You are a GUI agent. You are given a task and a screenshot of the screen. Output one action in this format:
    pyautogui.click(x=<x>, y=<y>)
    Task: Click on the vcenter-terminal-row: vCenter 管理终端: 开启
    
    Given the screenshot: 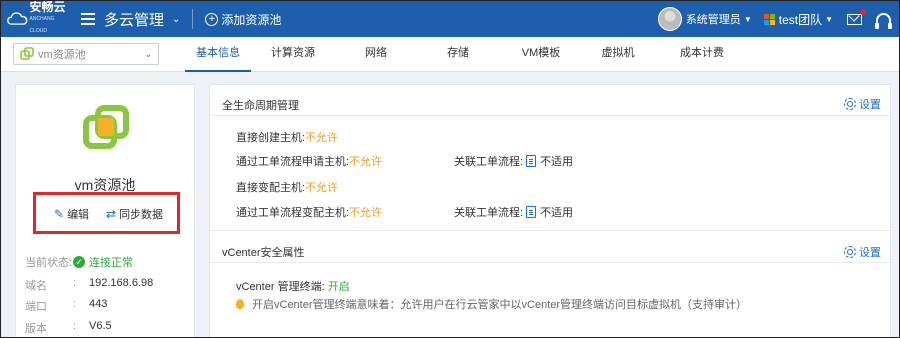 What is the action you would take?
    pyautogui.click(x=293, y=286)
    